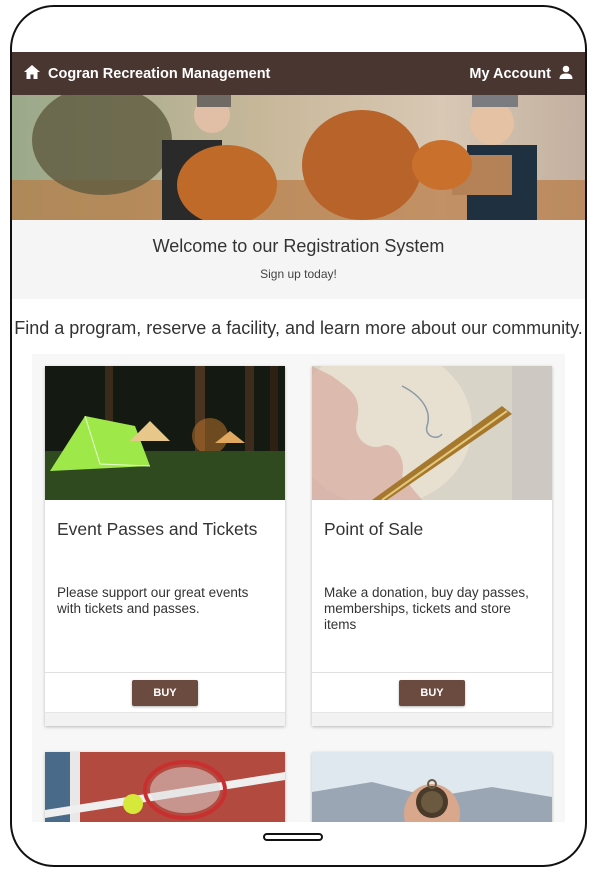 This screenshot has width=595, height=873. I want to click on card-image-tennis, so click(165, 787).